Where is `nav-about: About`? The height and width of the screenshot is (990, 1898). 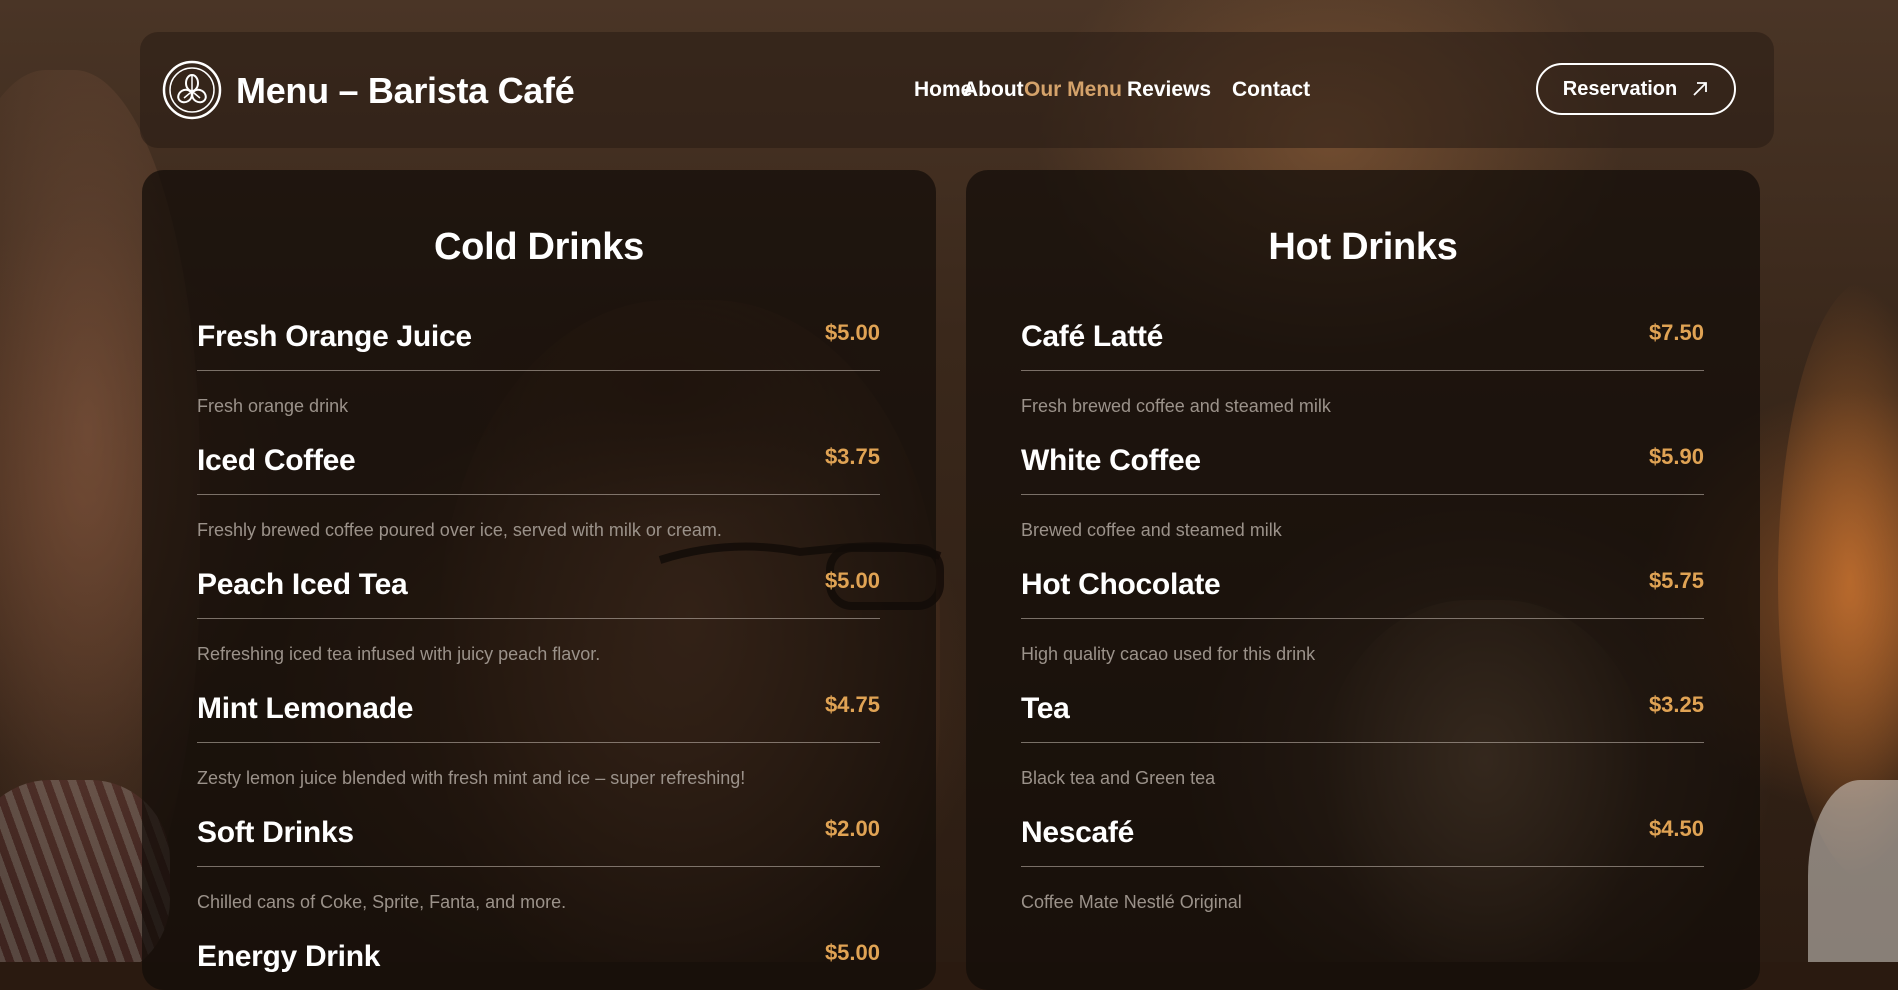 nav-about: About is located at coordinates (993, 90).